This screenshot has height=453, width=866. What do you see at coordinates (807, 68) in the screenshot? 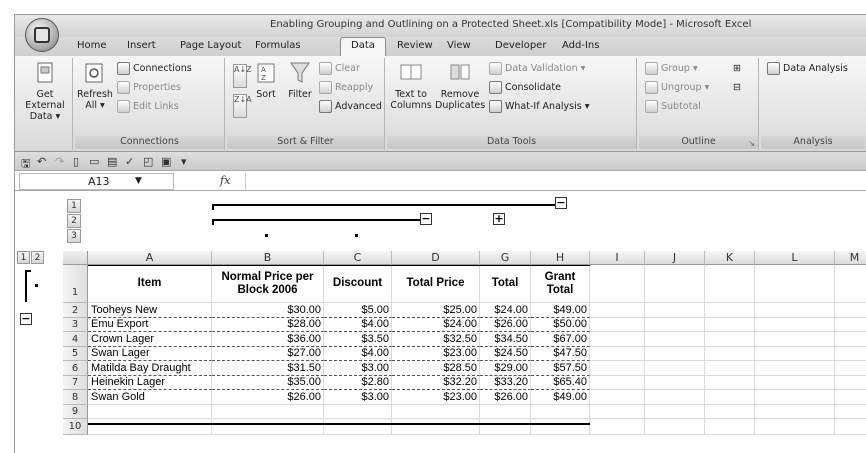
I see `data-analysis-button: Data Analysis` at bounding box center [807, 68].